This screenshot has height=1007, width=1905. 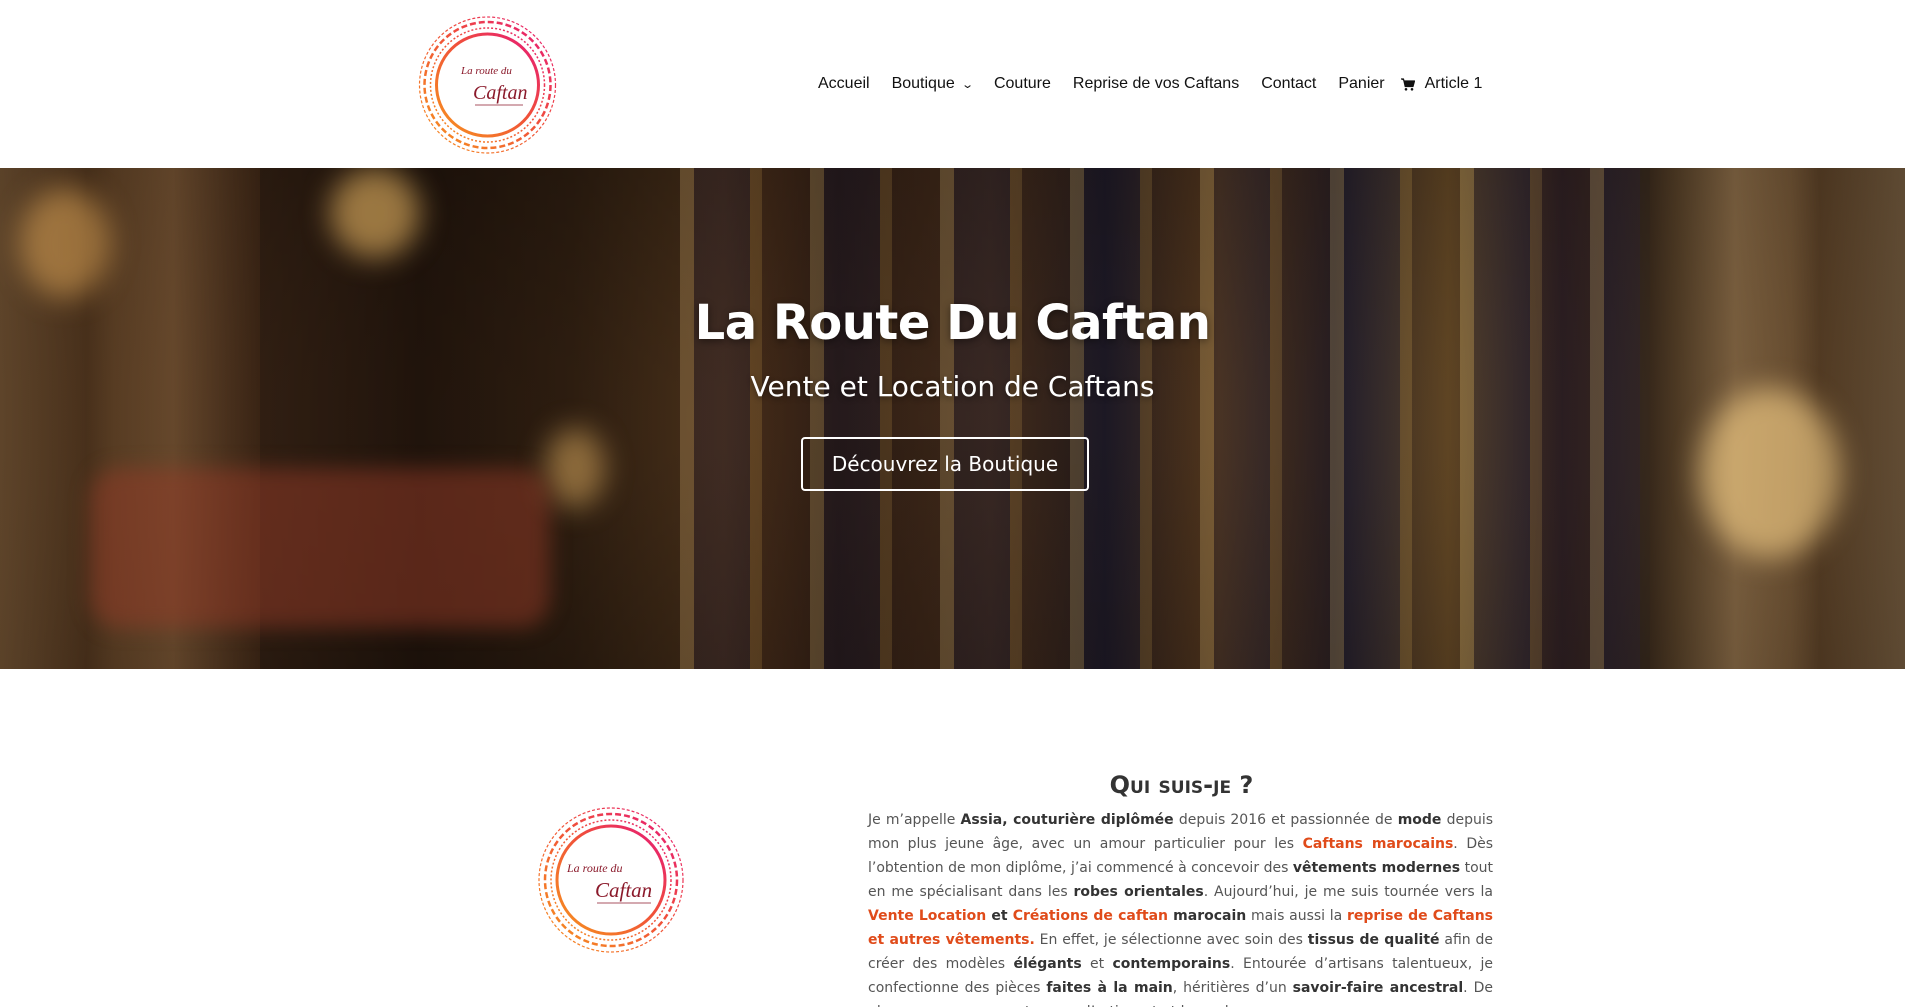 What do you see at coordinates (923, 83) in the screenshot?
I see `nav-boutique-label: Boutique` at bounding box center [923, 83].